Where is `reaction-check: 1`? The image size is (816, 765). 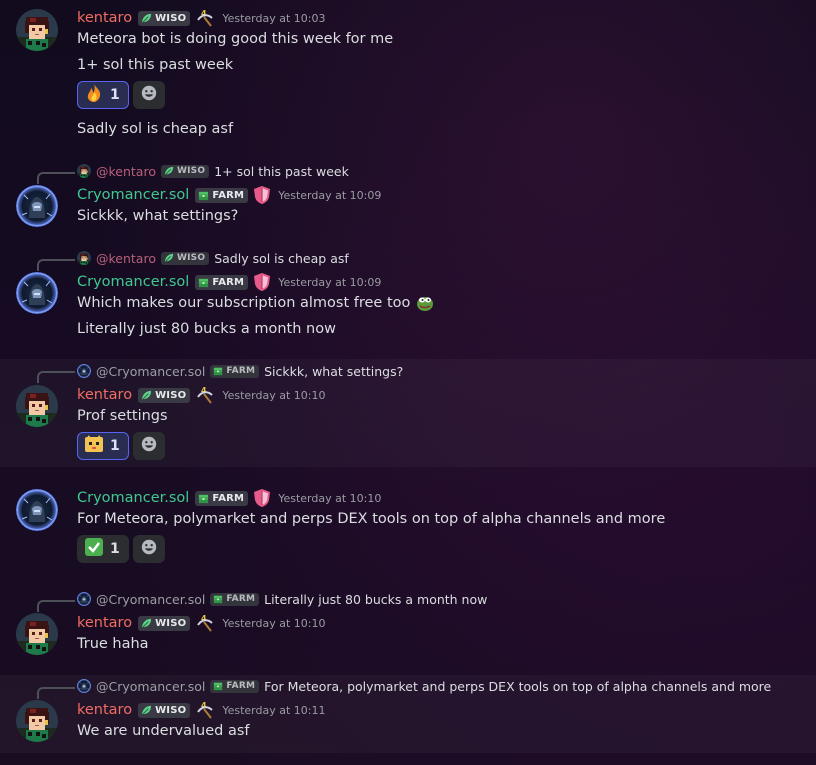 reaction-check: 1 is located at coordinates (103, 549).